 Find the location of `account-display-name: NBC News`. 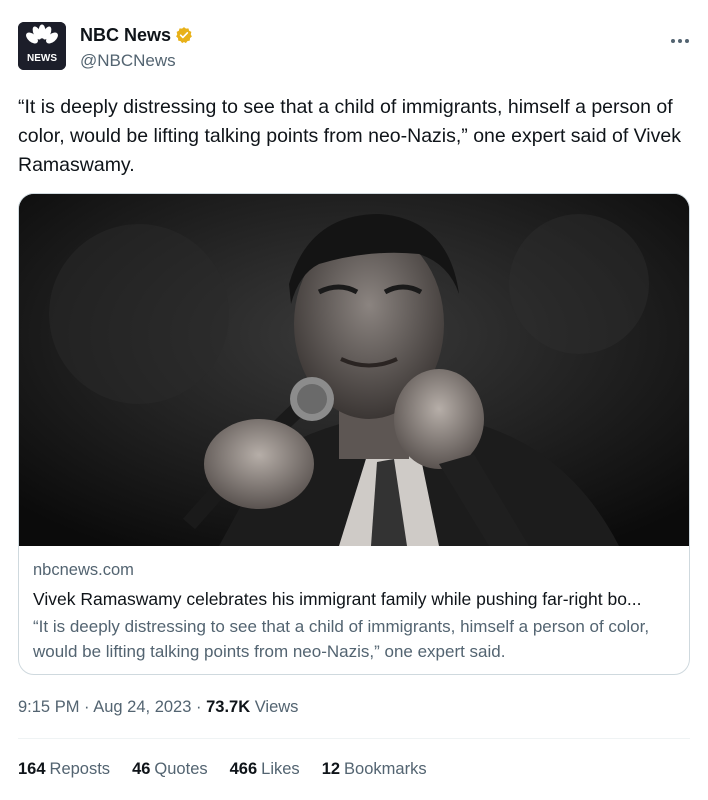

account-display-name: NBC News is located at coordinates (136, 35).